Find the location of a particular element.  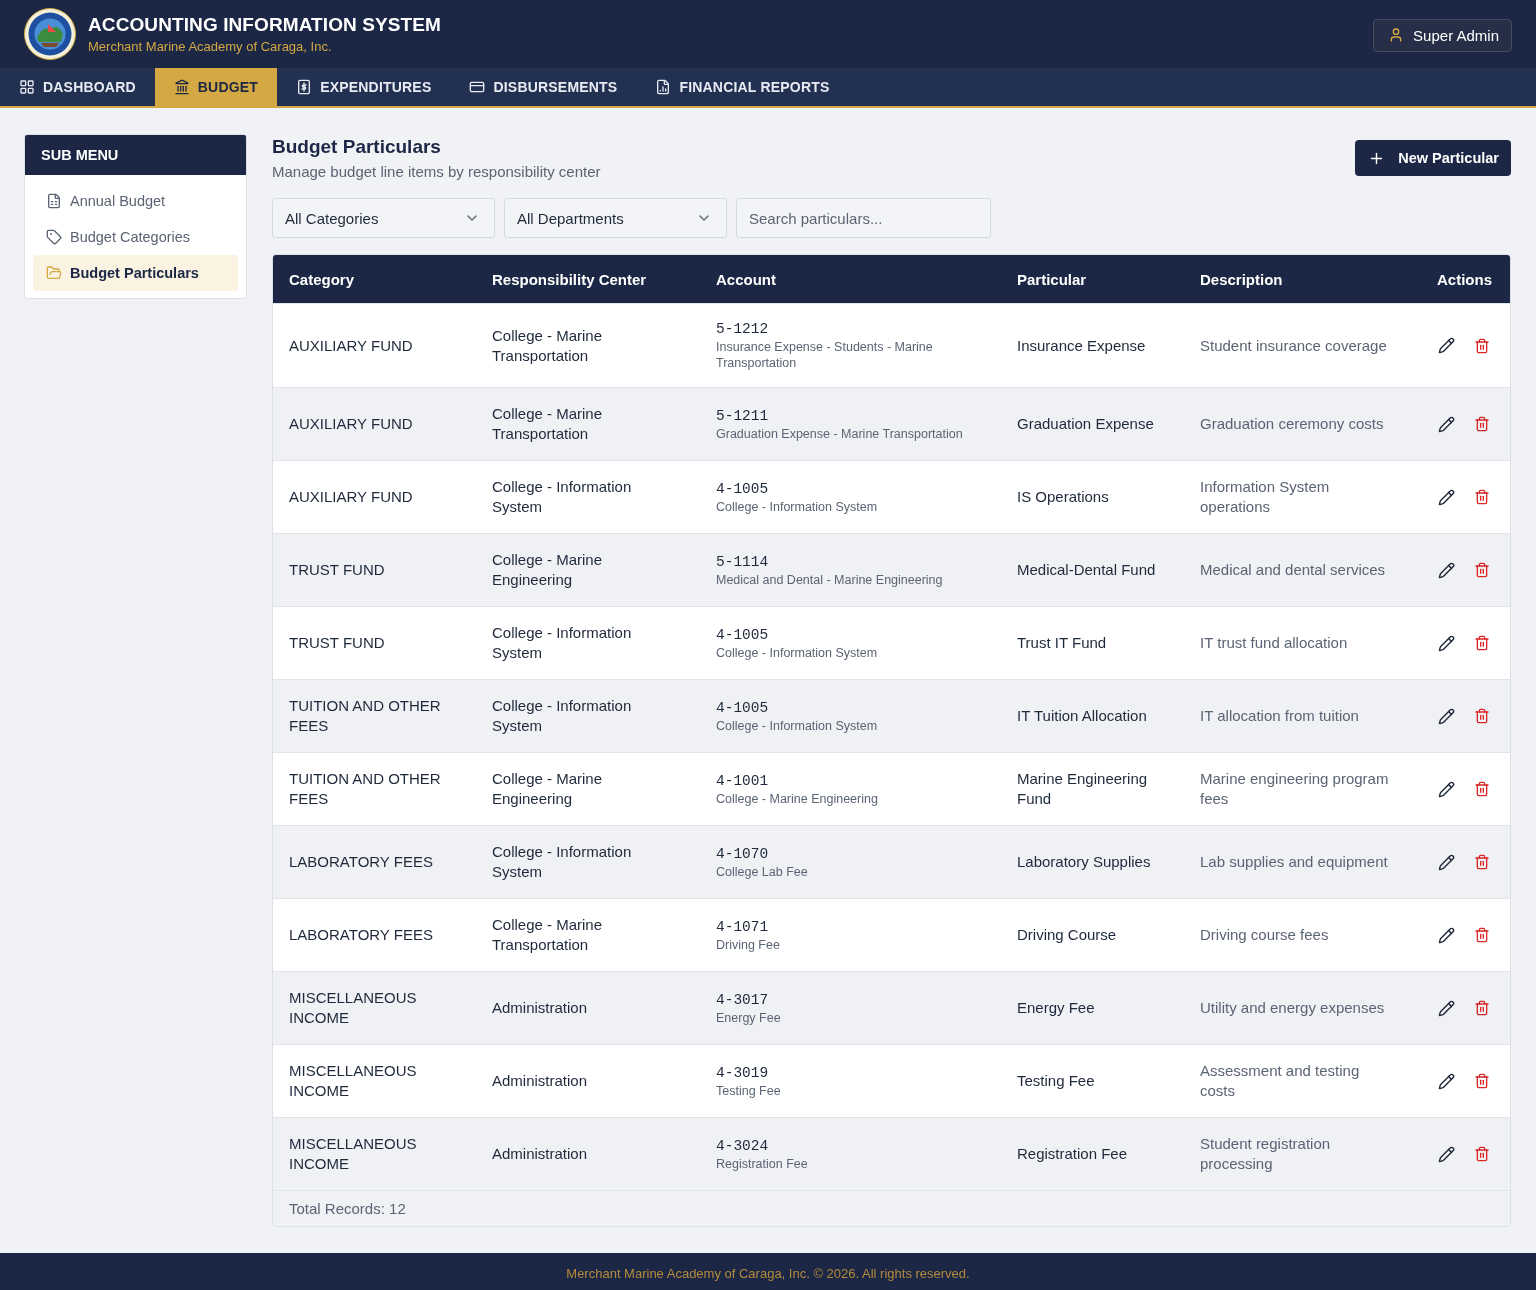

particular-text: Insurance Expense is located at coordinates (1081, 345).